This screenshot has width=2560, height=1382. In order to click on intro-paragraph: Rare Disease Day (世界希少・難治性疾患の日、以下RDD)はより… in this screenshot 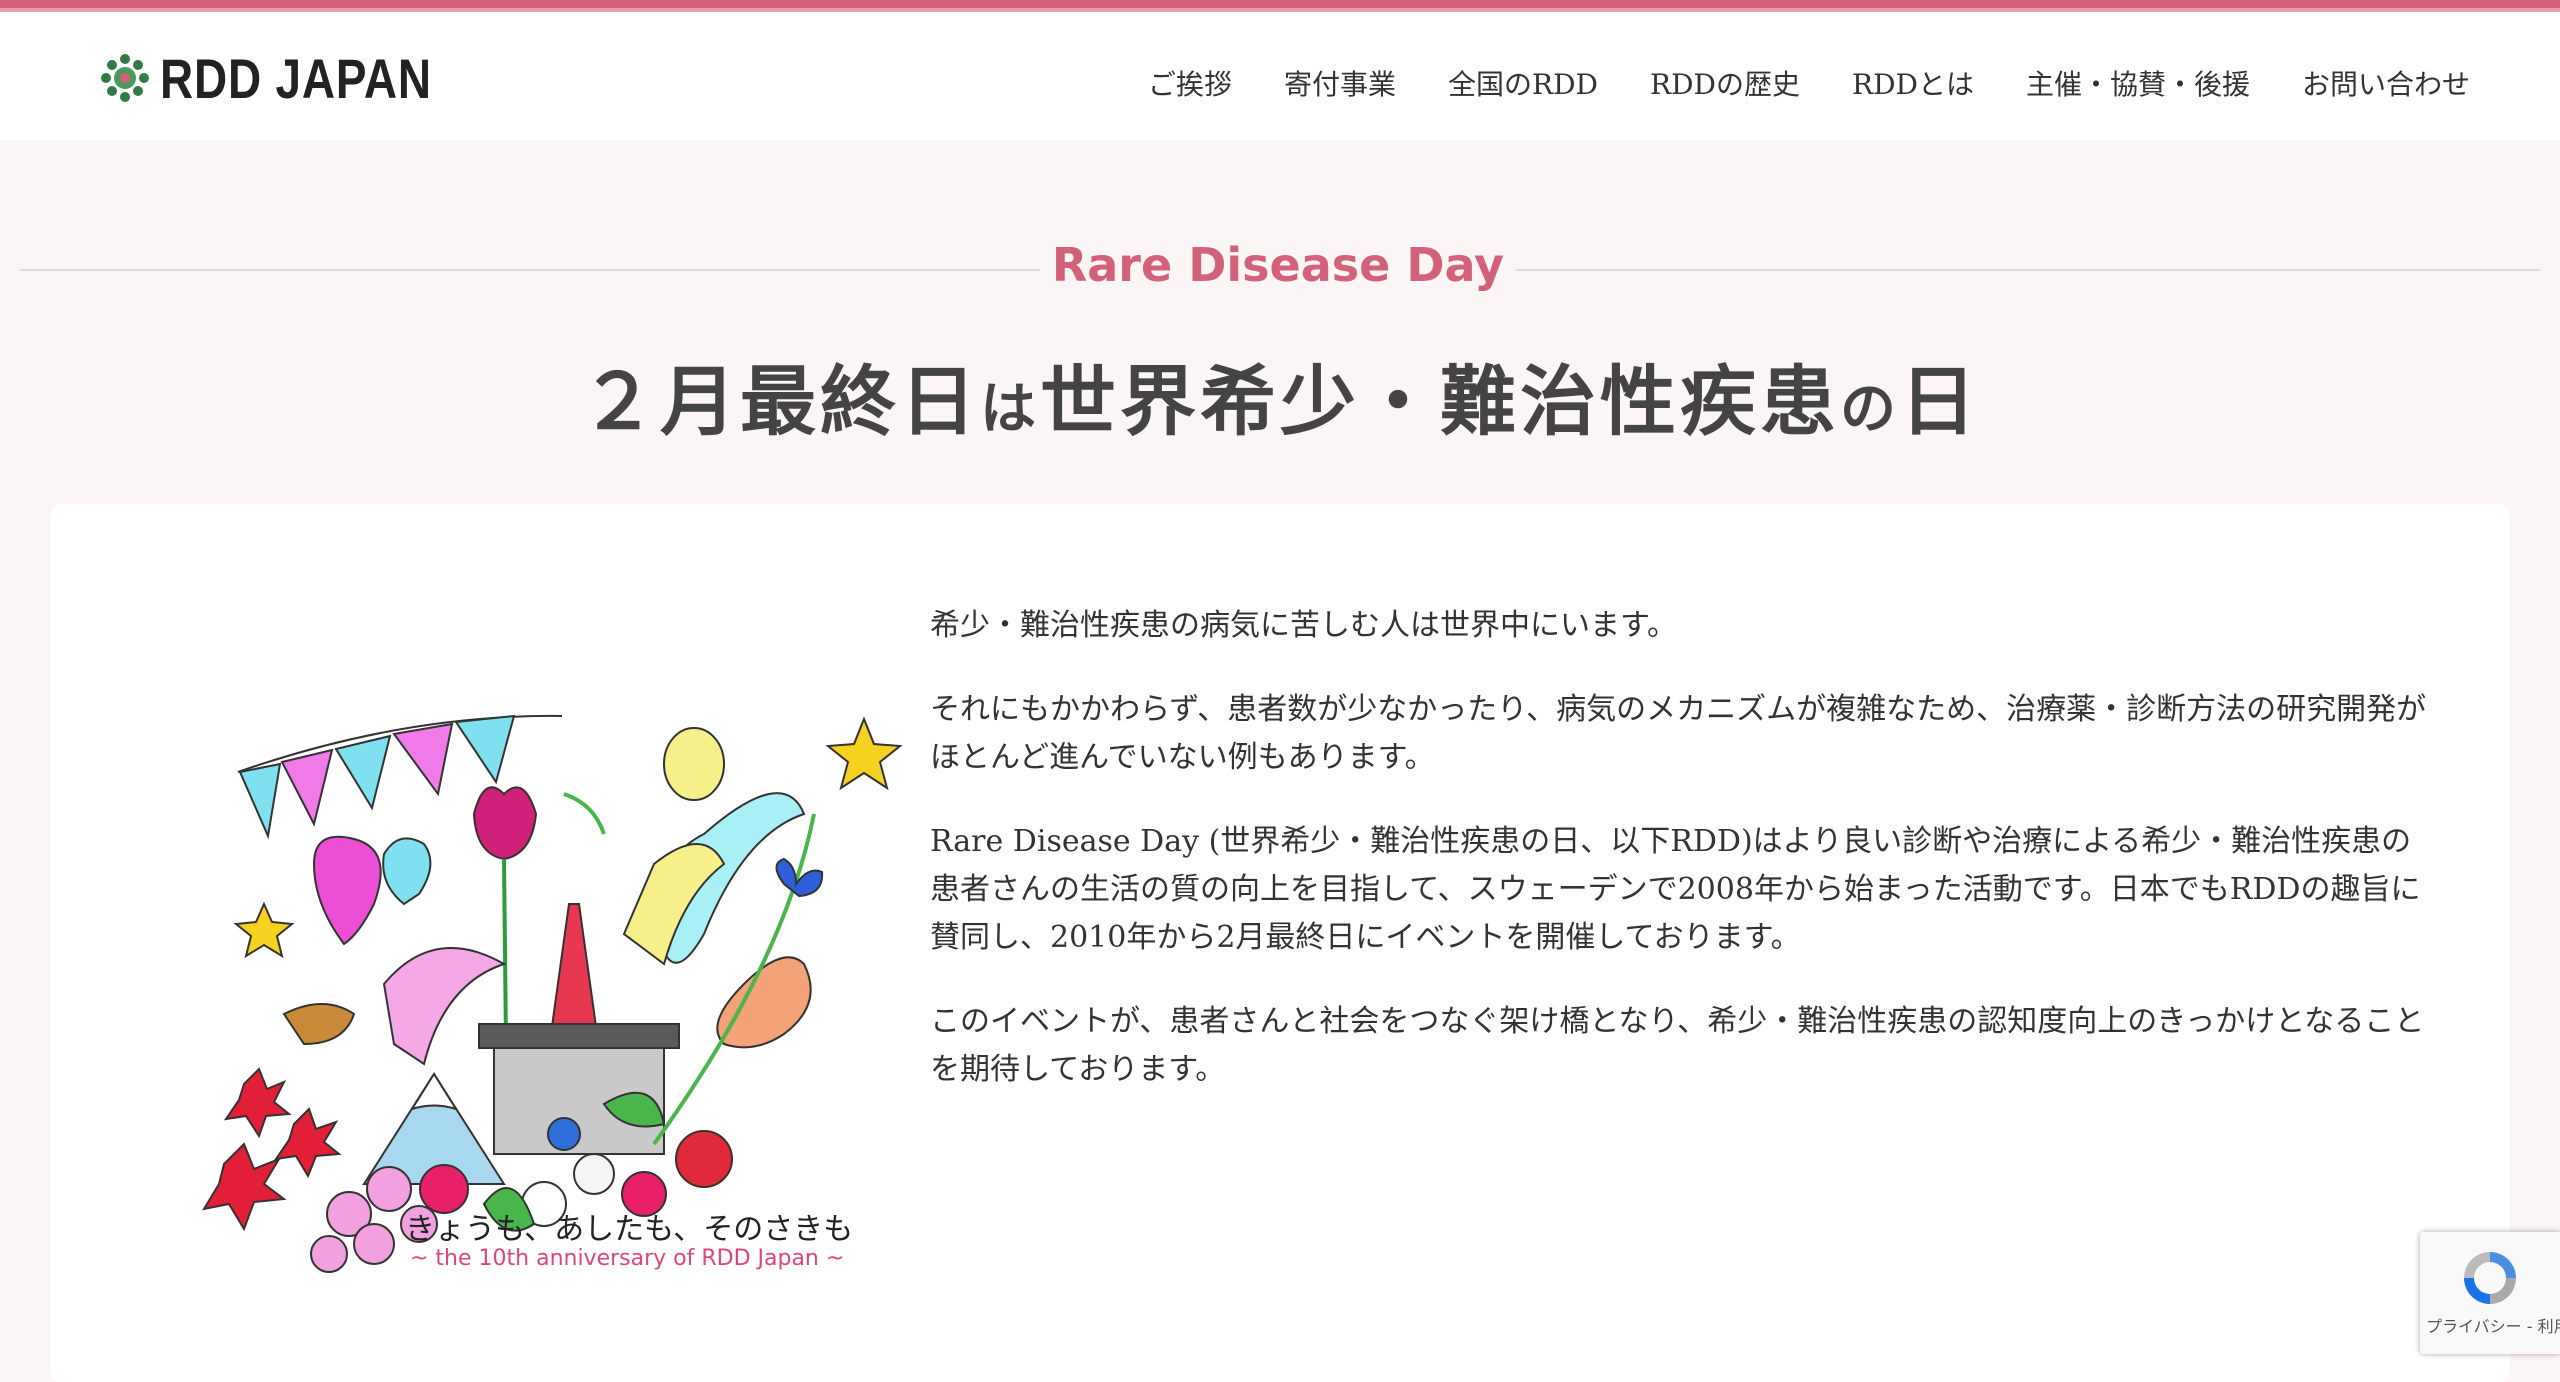, I will do `click(1675, 889)`.